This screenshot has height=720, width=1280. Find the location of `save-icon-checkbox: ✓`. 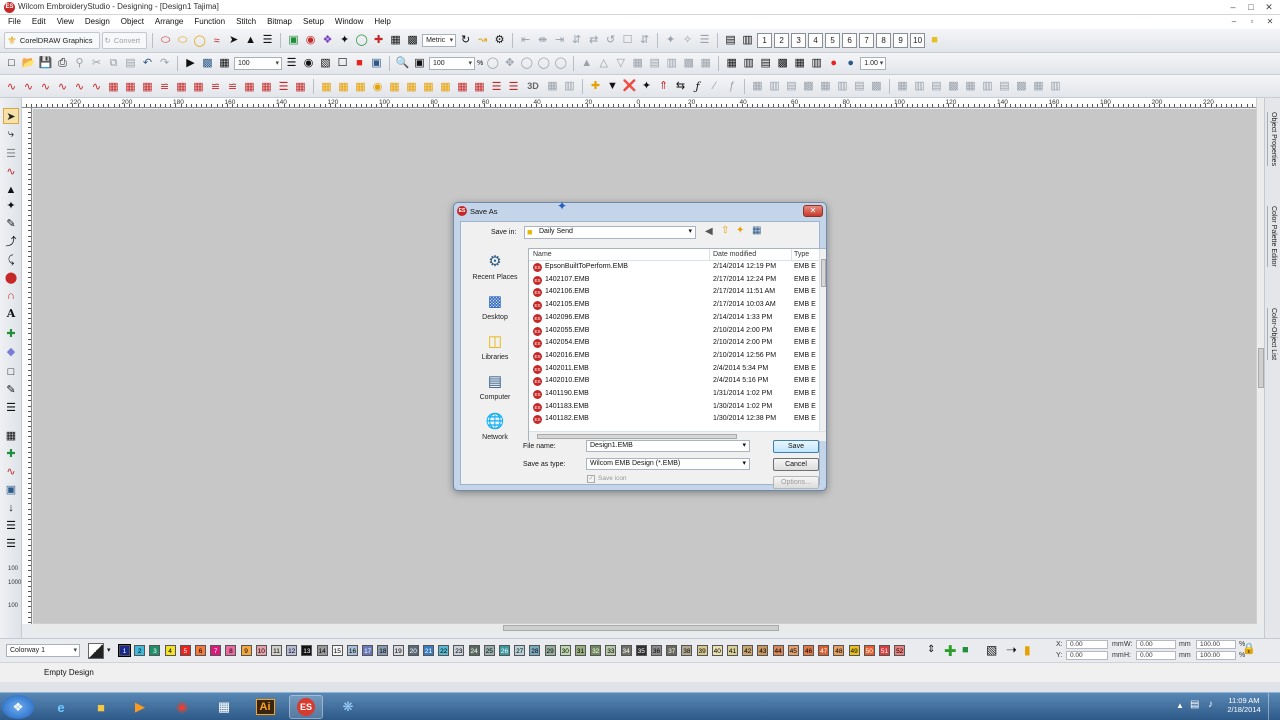

save-icon-checkbox: ✓ is located at coordinates (591, 479).